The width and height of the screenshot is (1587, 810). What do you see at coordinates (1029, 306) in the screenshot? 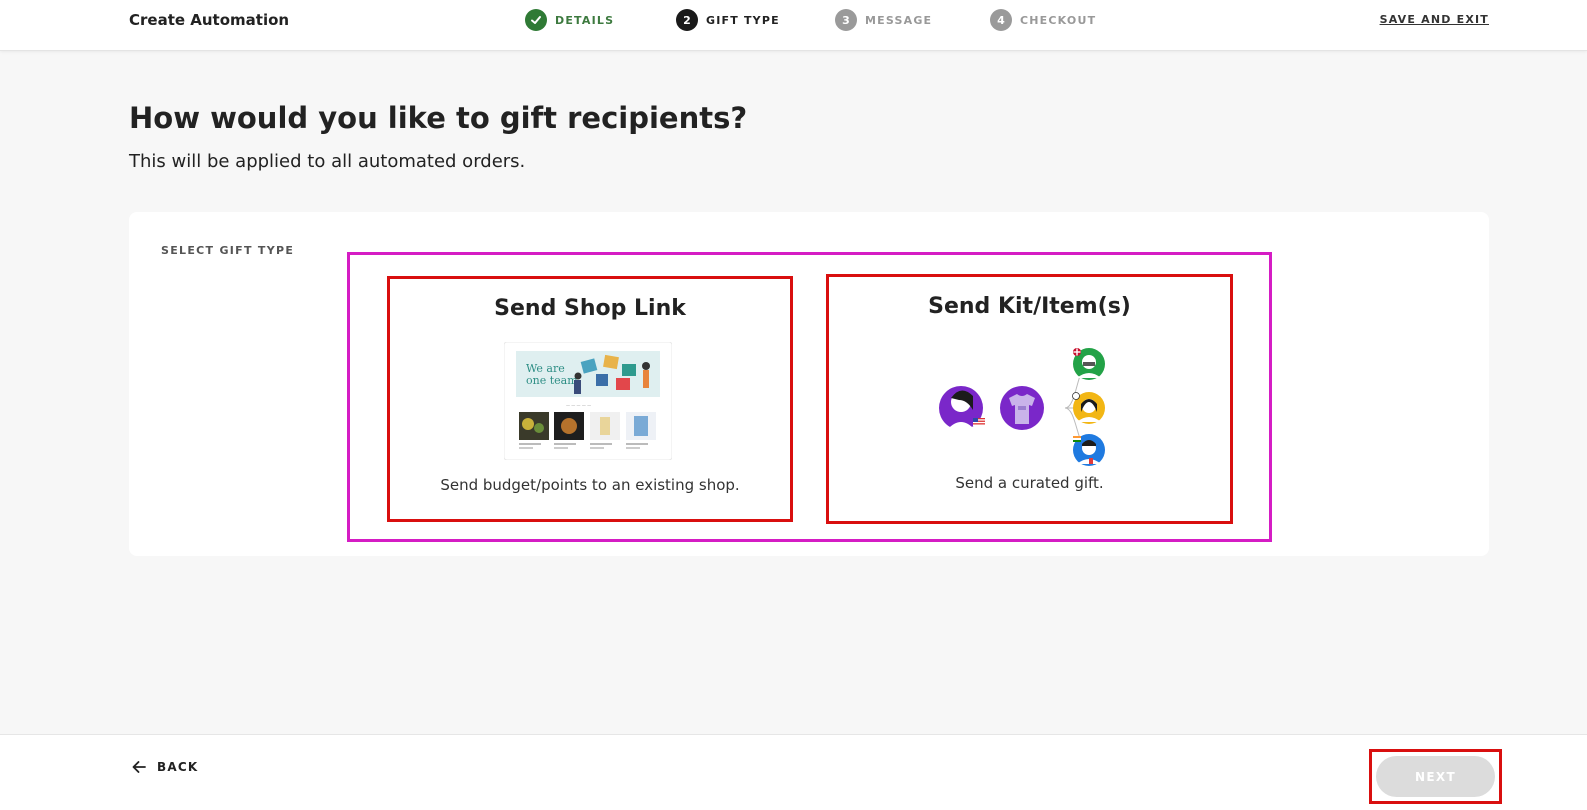
I see `option-title: Send Kit/Item(s)` at bounding box center [1029, 306].